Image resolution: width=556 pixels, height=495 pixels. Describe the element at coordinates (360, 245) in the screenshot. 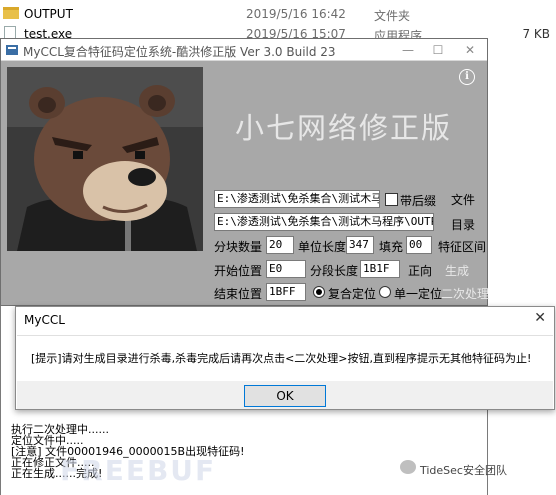

I see `unit-length-input: 347` at that location.